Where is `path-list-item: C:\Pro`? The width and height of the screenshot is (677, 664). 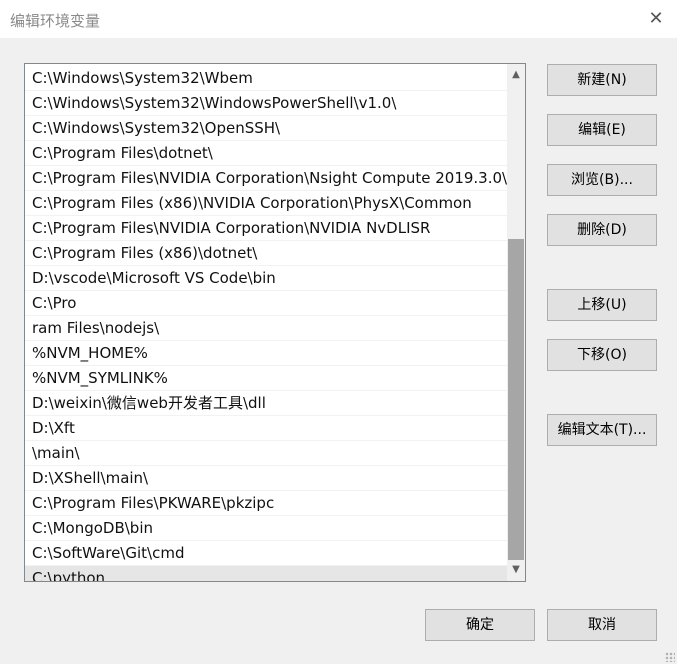 path-list-item: C:\Pro is located at coordinates (266, 303).